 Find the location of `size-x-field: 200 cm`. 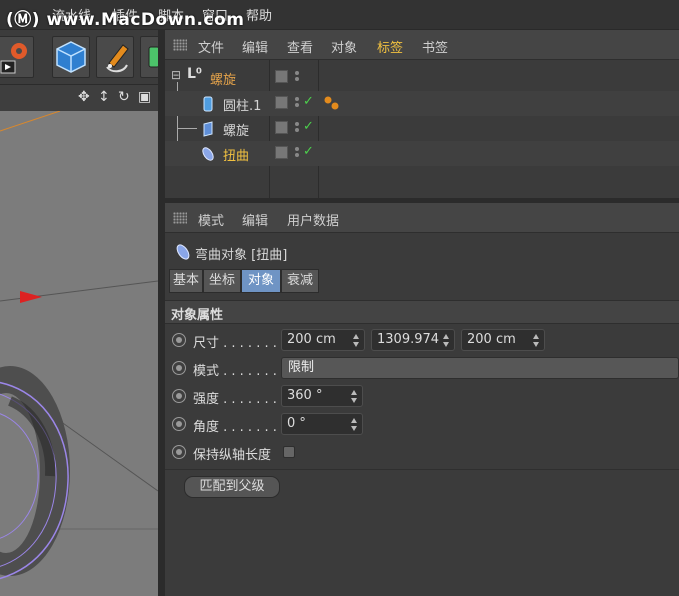

size-x-field: 200 cm is located at coordinates (323, 340).